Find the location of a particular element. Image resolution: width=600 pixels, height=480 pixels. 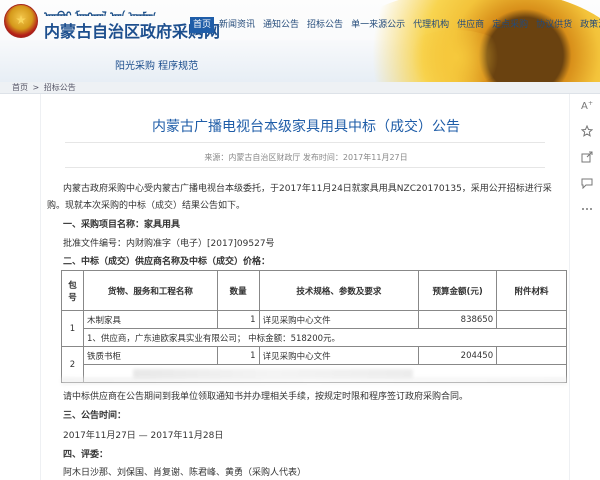

table-row: 1 木制家具 1 详见采购中心文件 838650 is located at coordinates (314, 328).